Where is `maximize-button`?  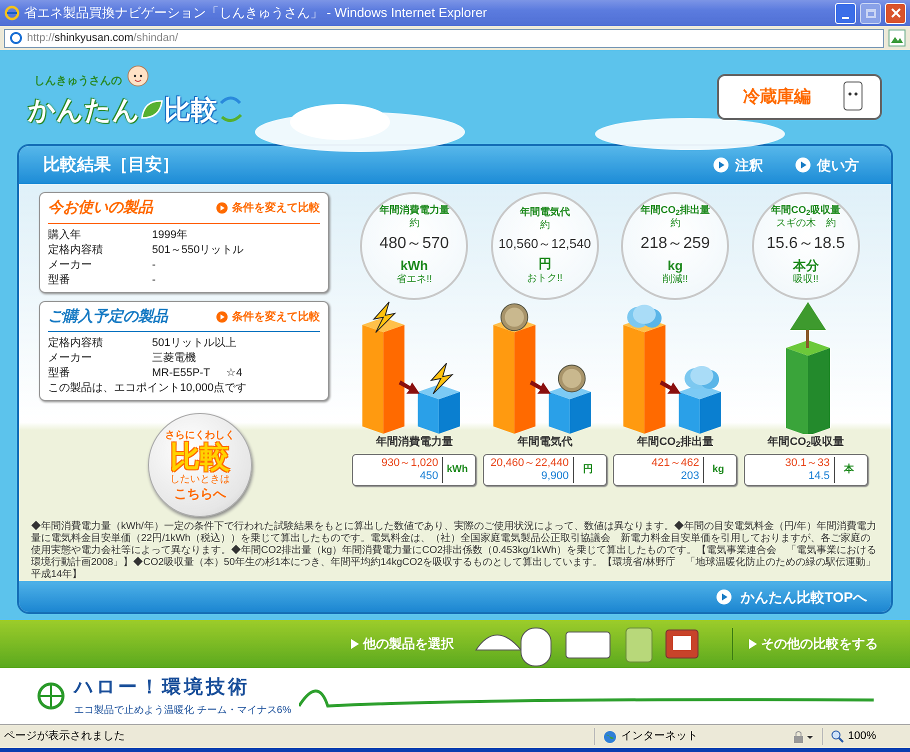 maximize-button is located at coordinates (870, 13).